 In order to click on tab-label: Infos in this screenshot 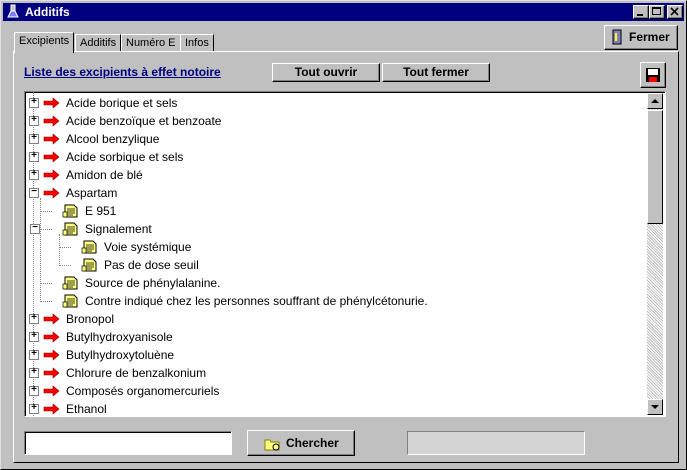, I will do `click(197, 43)`.